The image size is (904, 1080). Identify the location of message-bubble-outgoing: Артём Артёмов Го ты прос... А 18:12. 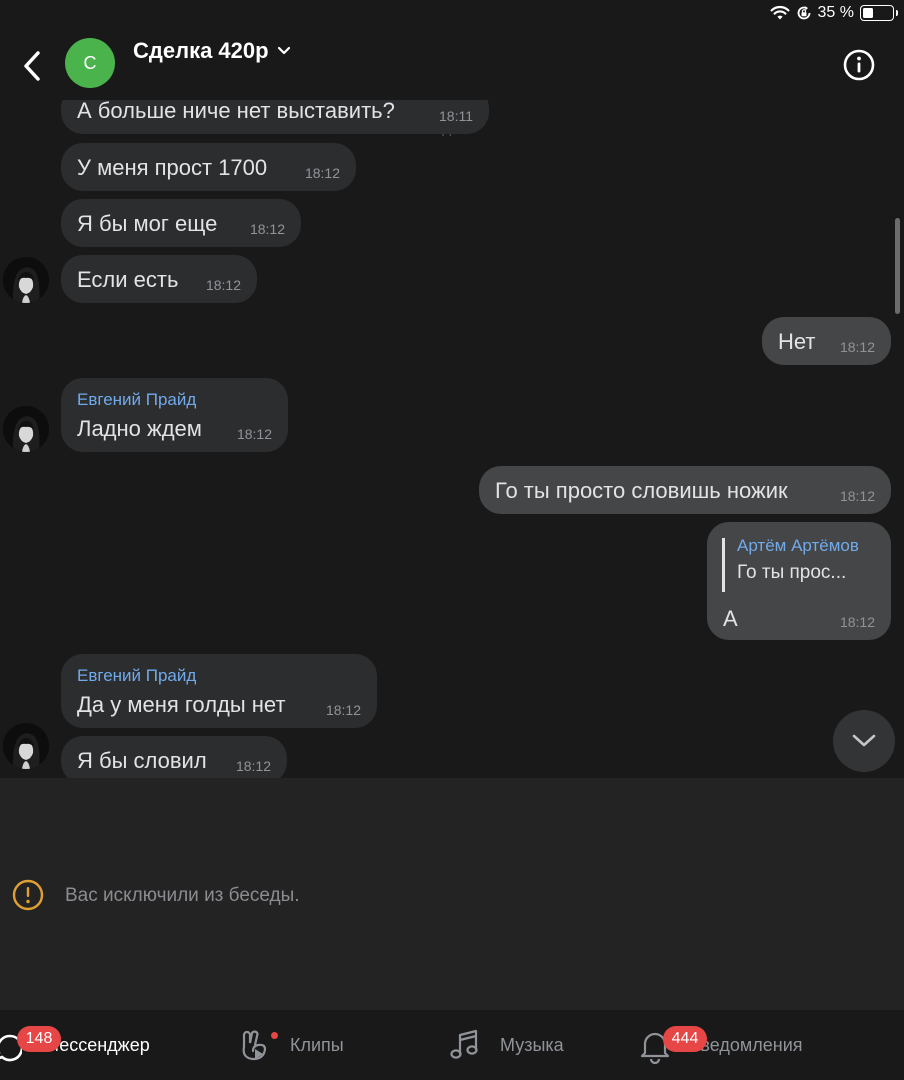
(799, 581).